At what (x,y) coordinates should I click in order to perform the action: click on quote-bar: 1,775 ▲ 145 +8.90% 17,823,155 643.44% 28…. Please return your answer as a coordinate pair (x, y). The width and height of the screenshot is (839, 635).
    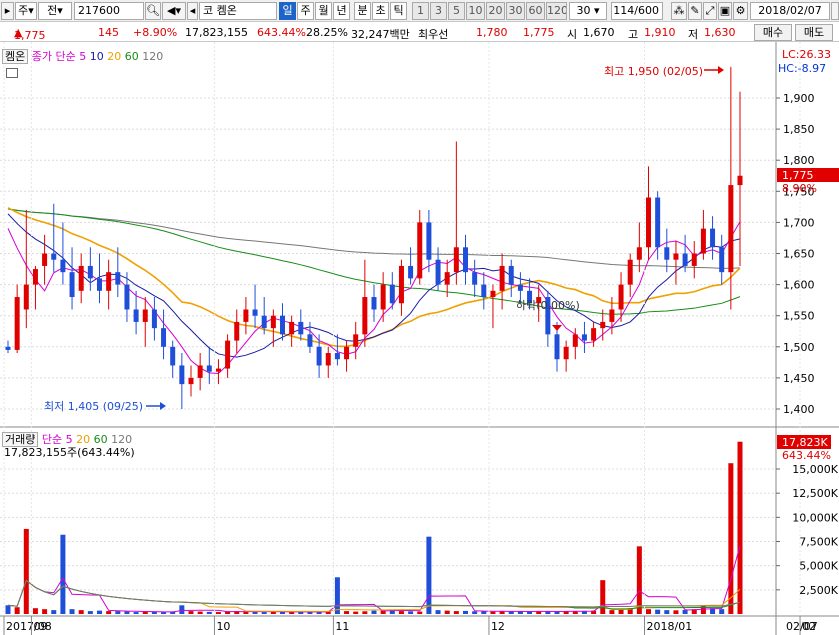
    Looking at the image, I should click on (419, 32).